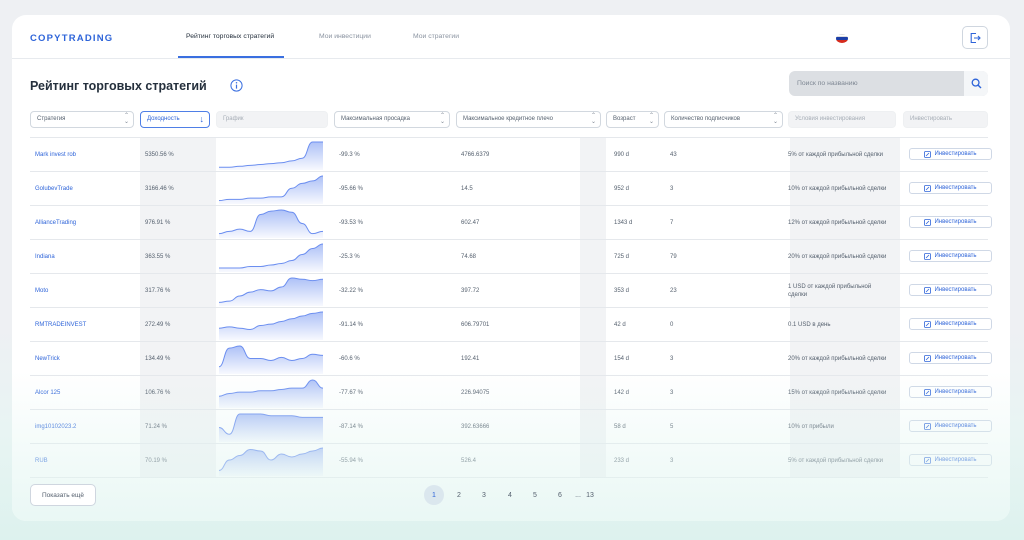 Image resolution: width=1024 pixels, height=540 pixels. Describe the element at coordinates (622, 154) in the screenshot. I see `age-value: 990 d` at that location.